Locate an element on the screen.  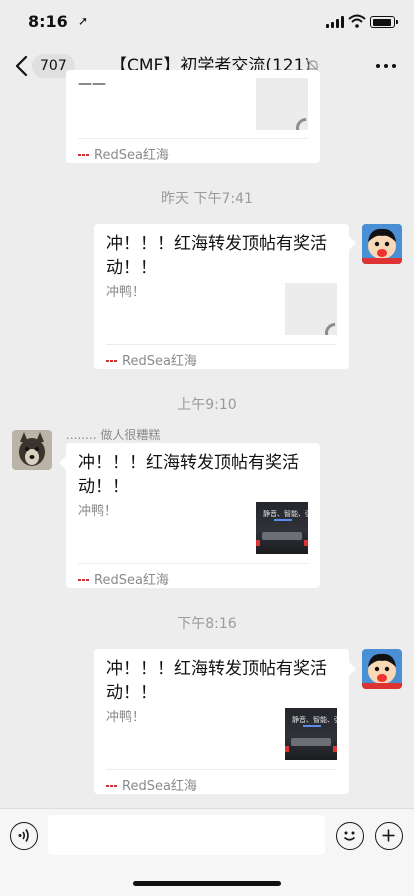
more-functions-button is located at coordinates (389, 836).